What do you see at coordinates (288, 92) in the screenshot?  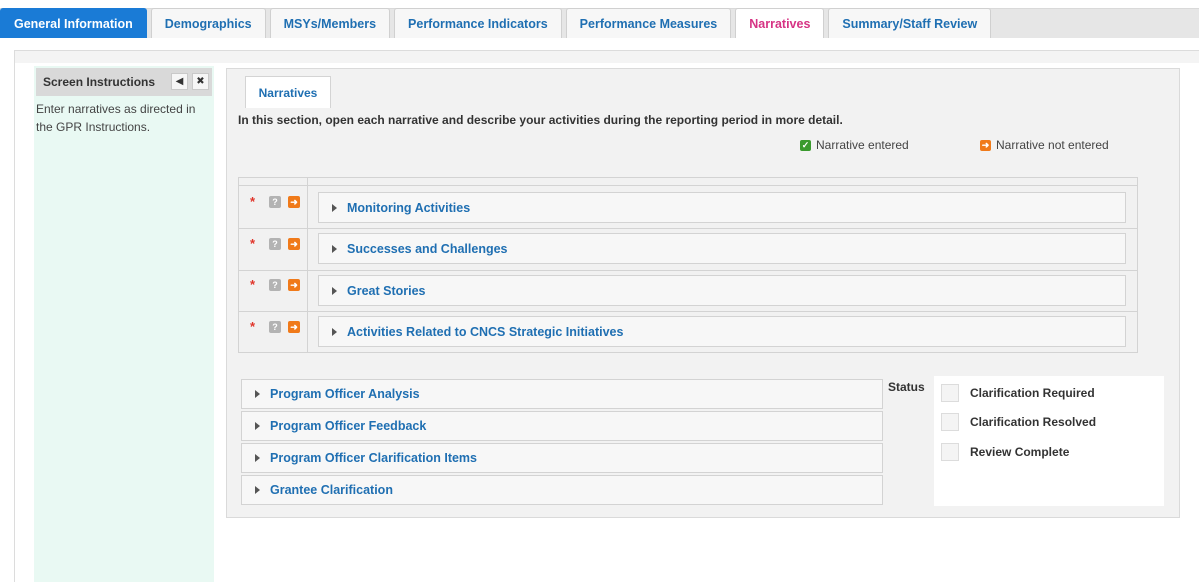 I see `tab-narratives-inner: Narratives` at bounding box center [288, 92].